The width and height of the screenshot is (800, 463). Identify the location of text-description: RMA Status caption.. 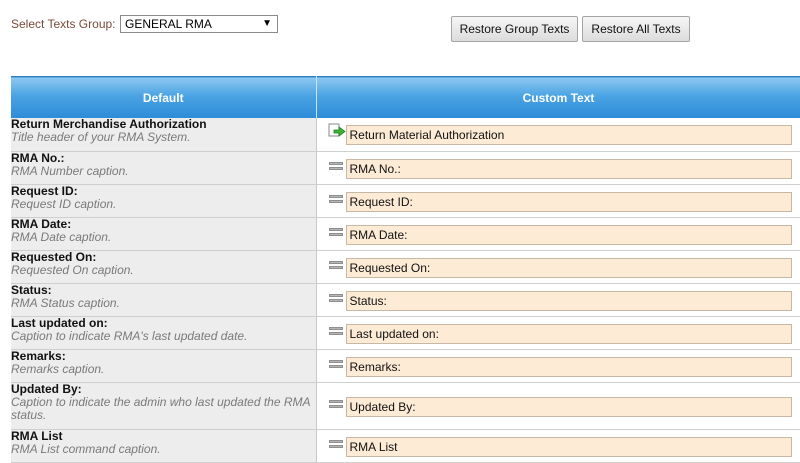
(65, 302).